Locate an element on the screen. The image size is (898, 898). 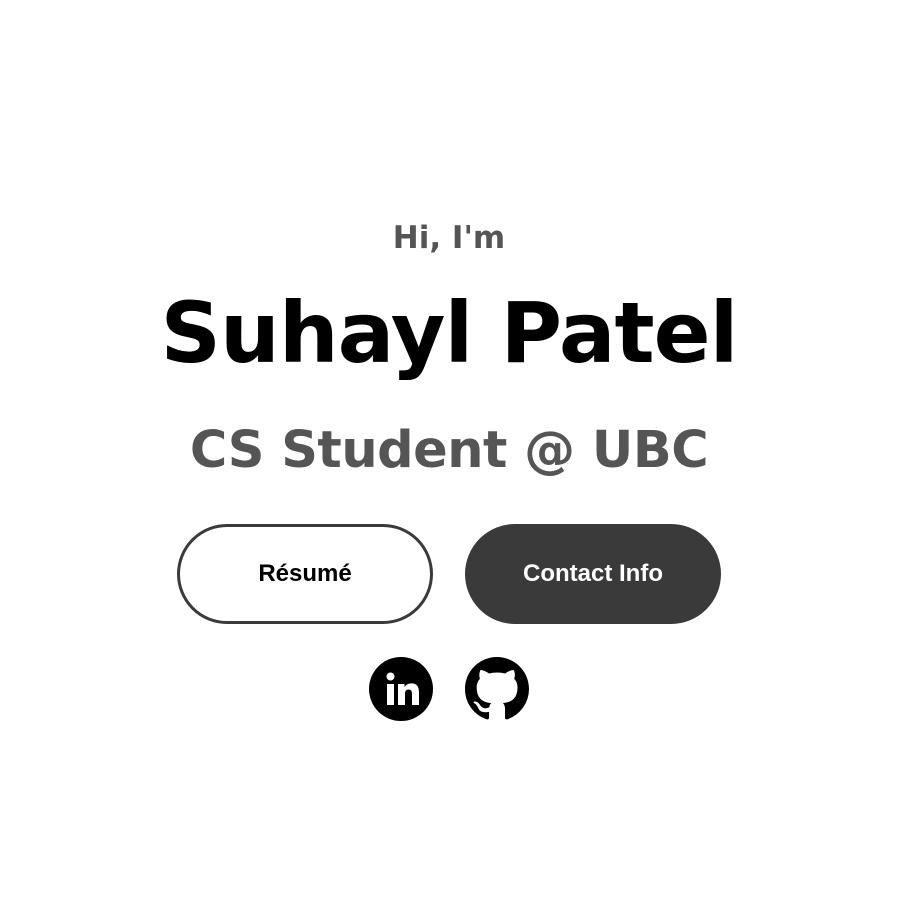
name-heading: Suhayl Patel is located at coordinates (449, 333).